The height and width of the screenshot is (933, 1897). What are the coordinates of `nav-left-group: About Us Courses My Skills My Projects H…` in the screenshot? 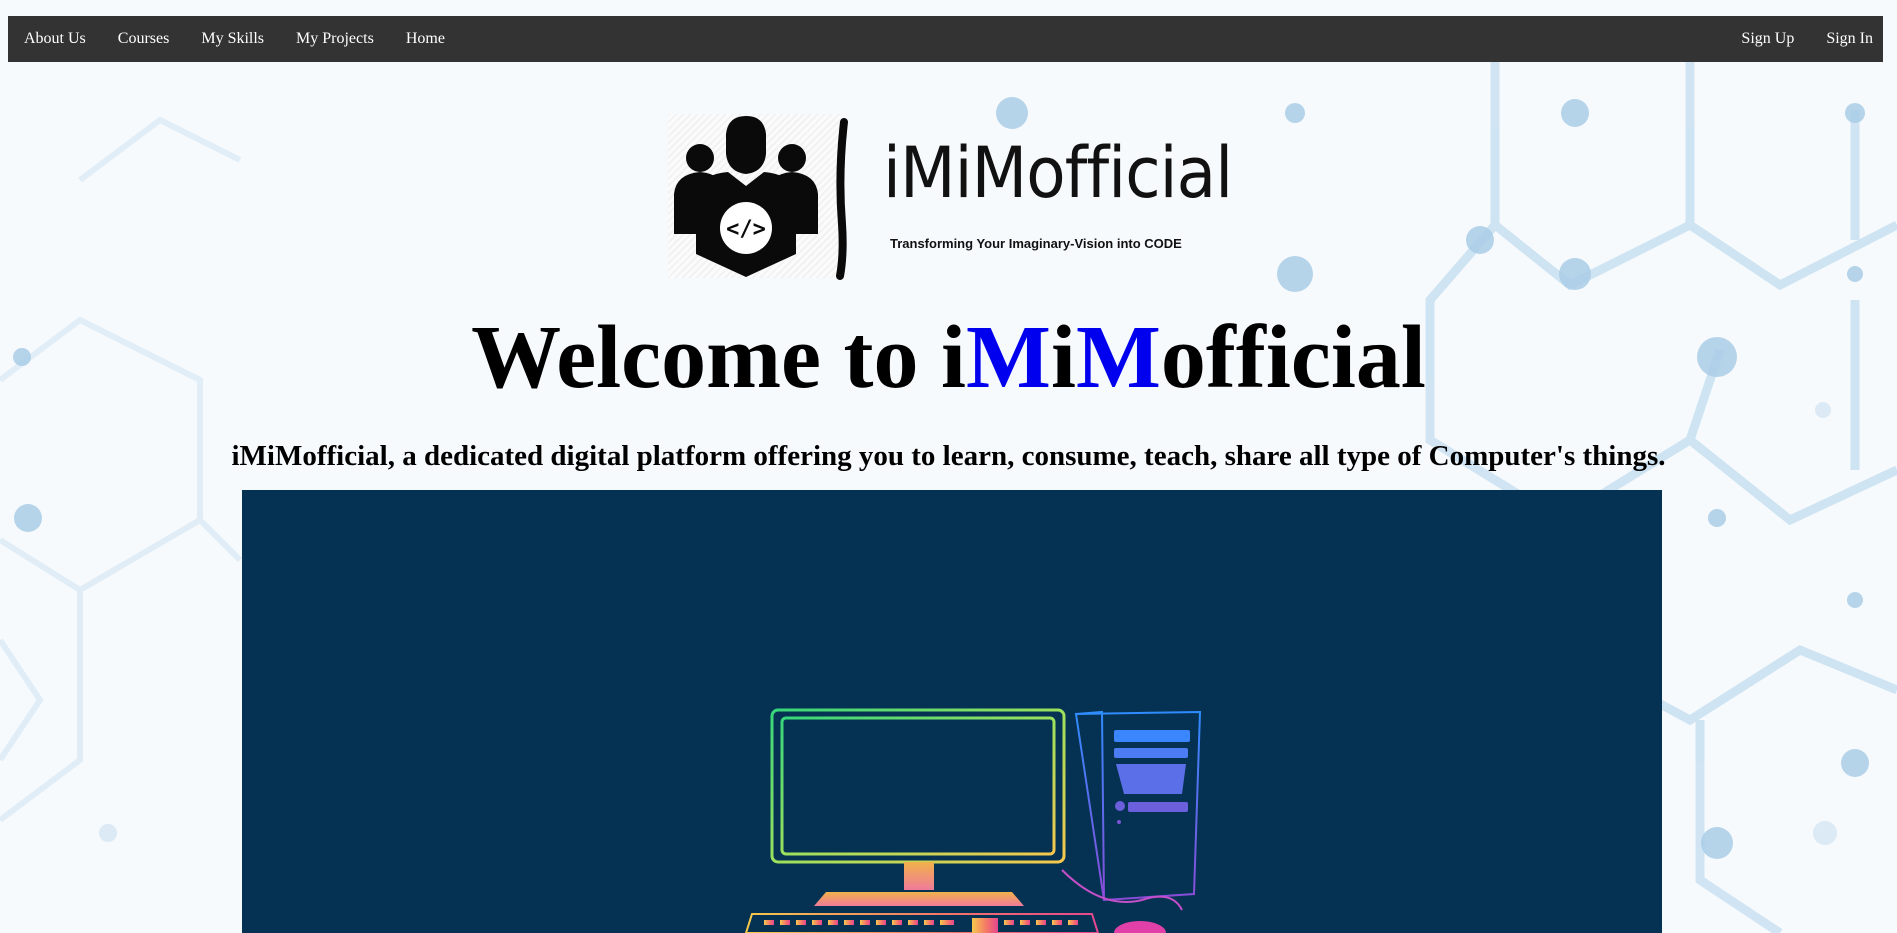 It's located at (234, 39).